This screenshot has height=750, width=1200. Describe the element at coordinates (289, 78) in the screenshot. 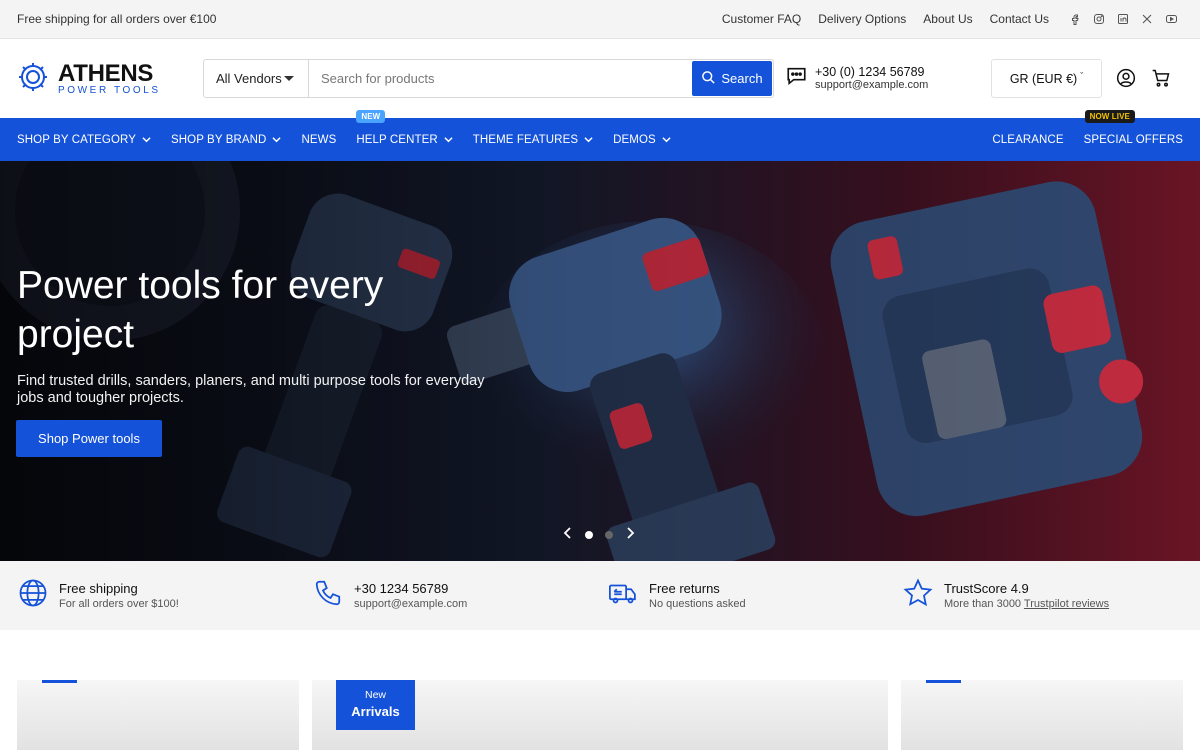

I see `caret-down-icon` at that location.